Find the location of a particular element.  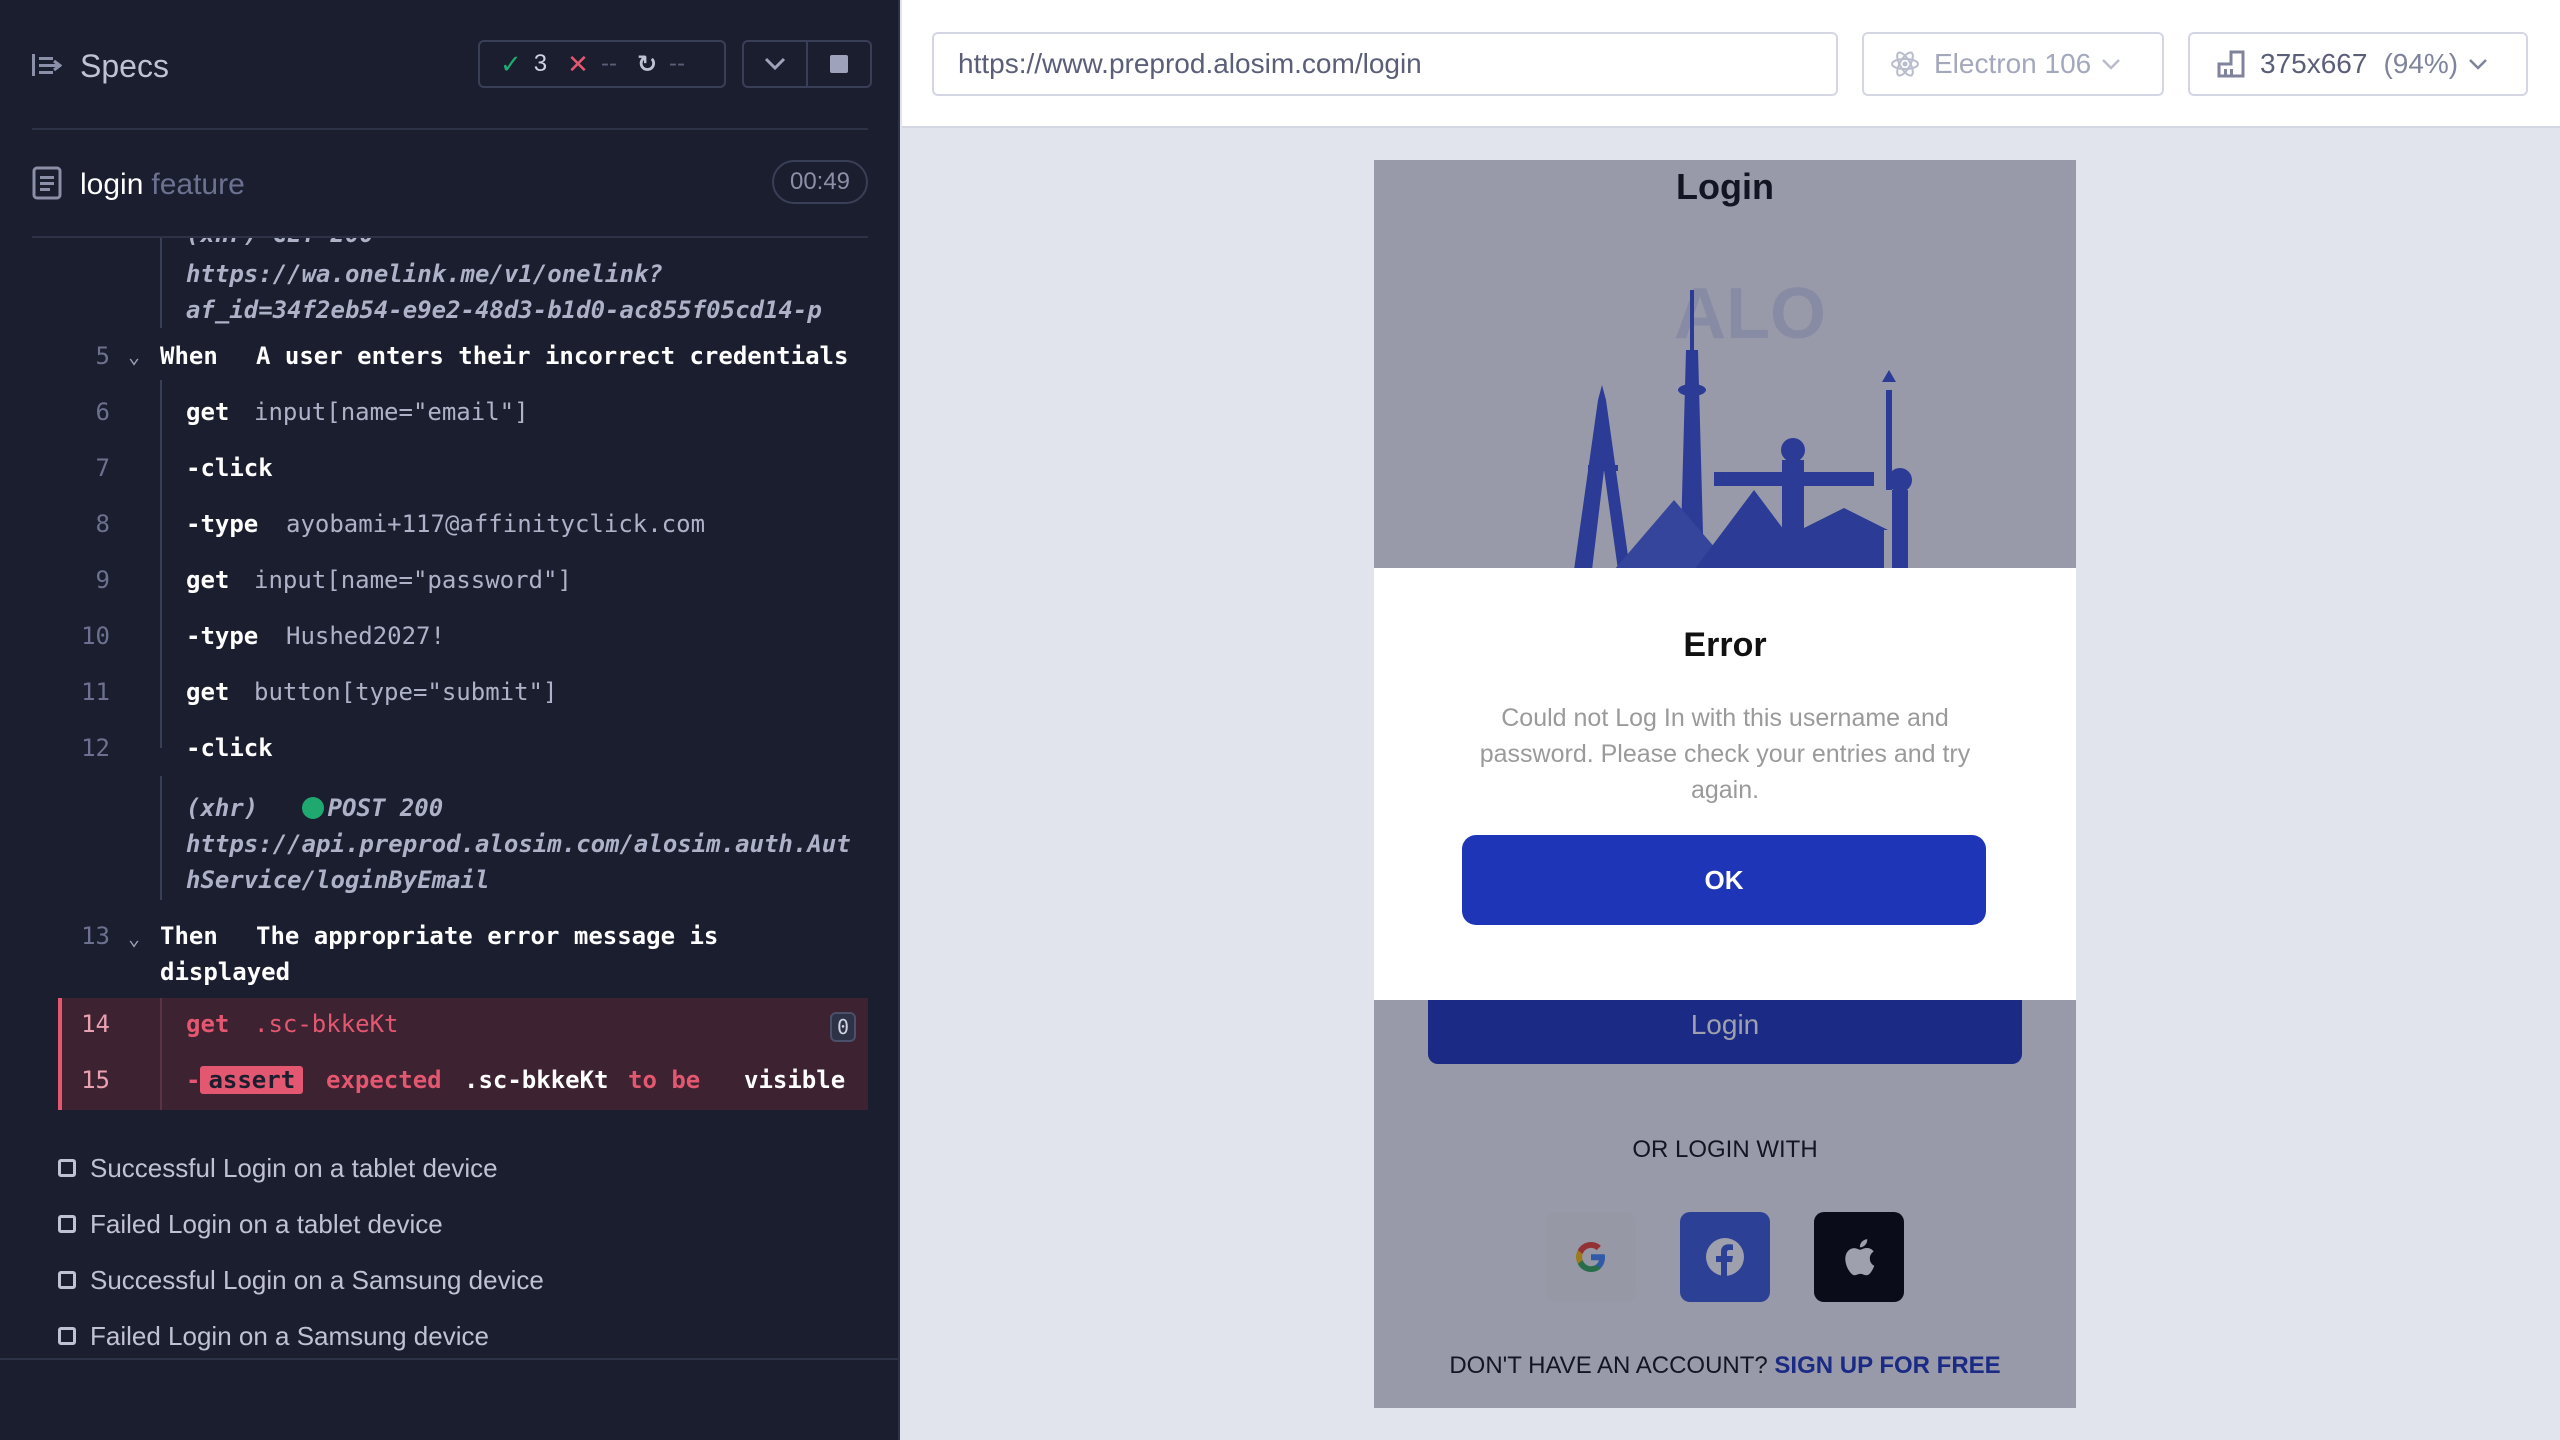

stop-icon is located at coordinates (839, 64).